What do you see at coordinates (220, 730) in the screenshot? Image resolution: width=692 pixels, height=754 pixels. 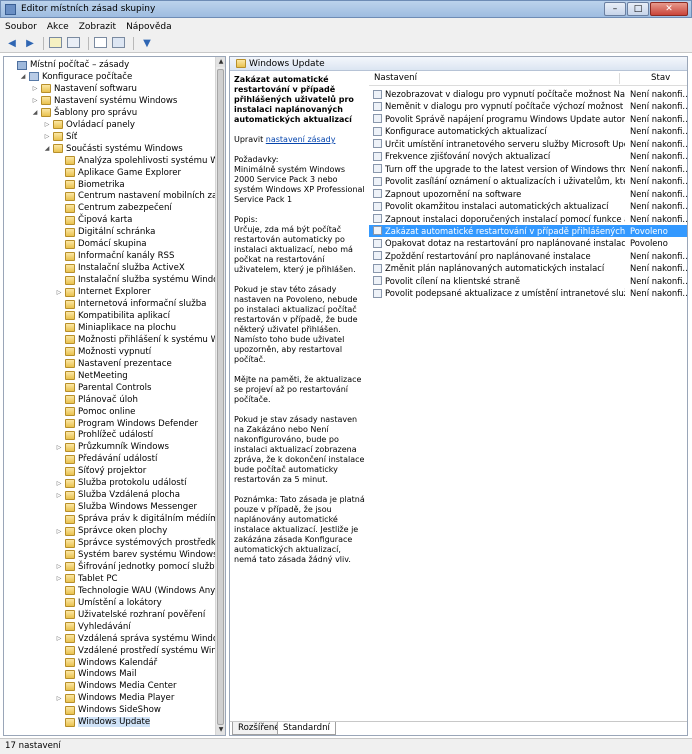 I see `scroll-down-icon: ▼` at bounding box center [220, 730].